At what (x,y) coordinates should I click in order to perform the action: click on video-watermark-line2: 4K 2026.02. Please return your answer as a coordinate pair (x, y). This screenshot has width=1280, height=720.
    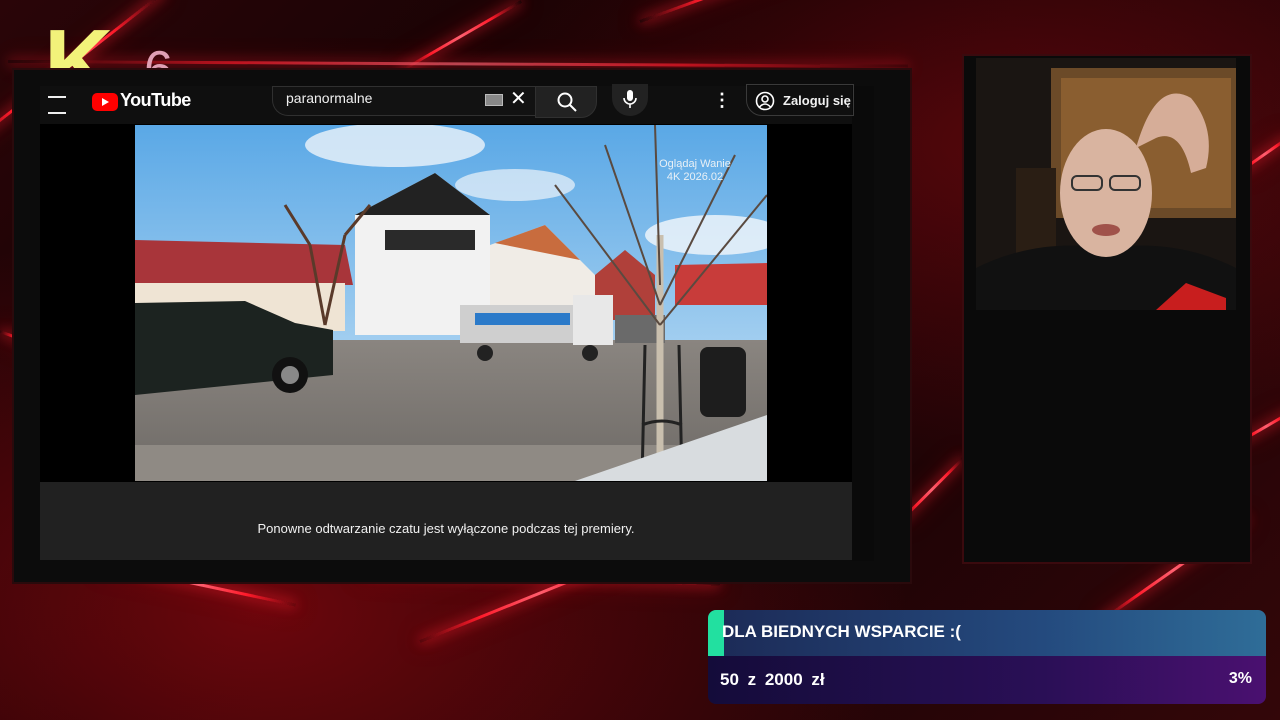
    Looking at the image, I should click on (695, 177).